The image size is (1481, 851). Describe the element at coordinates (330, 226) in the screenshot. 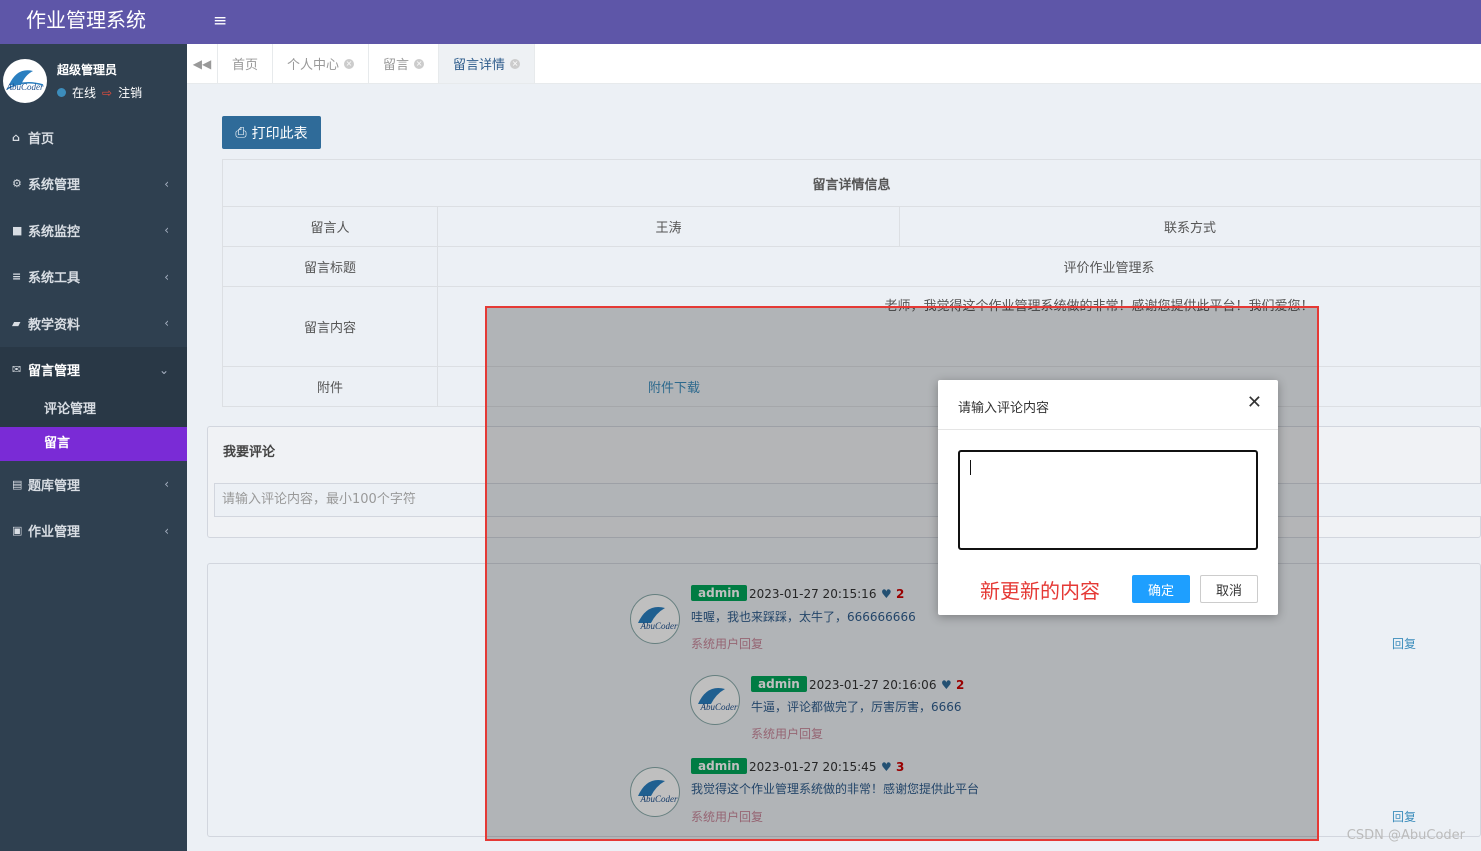

I see `author-label: 留言人` at that location.